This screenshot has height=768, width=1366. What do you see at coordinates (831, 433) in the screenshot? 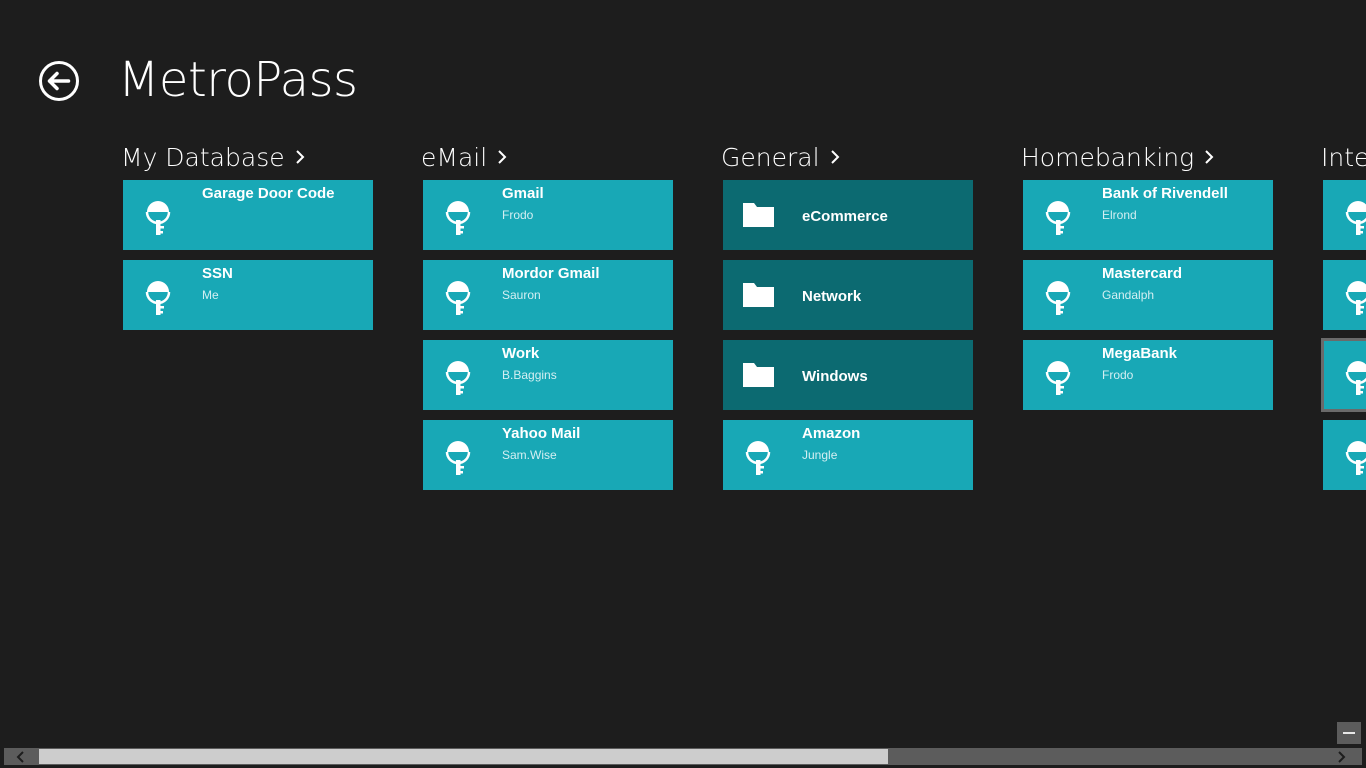
I see `entry-title: Amazon` at bounding box center [831, 433].